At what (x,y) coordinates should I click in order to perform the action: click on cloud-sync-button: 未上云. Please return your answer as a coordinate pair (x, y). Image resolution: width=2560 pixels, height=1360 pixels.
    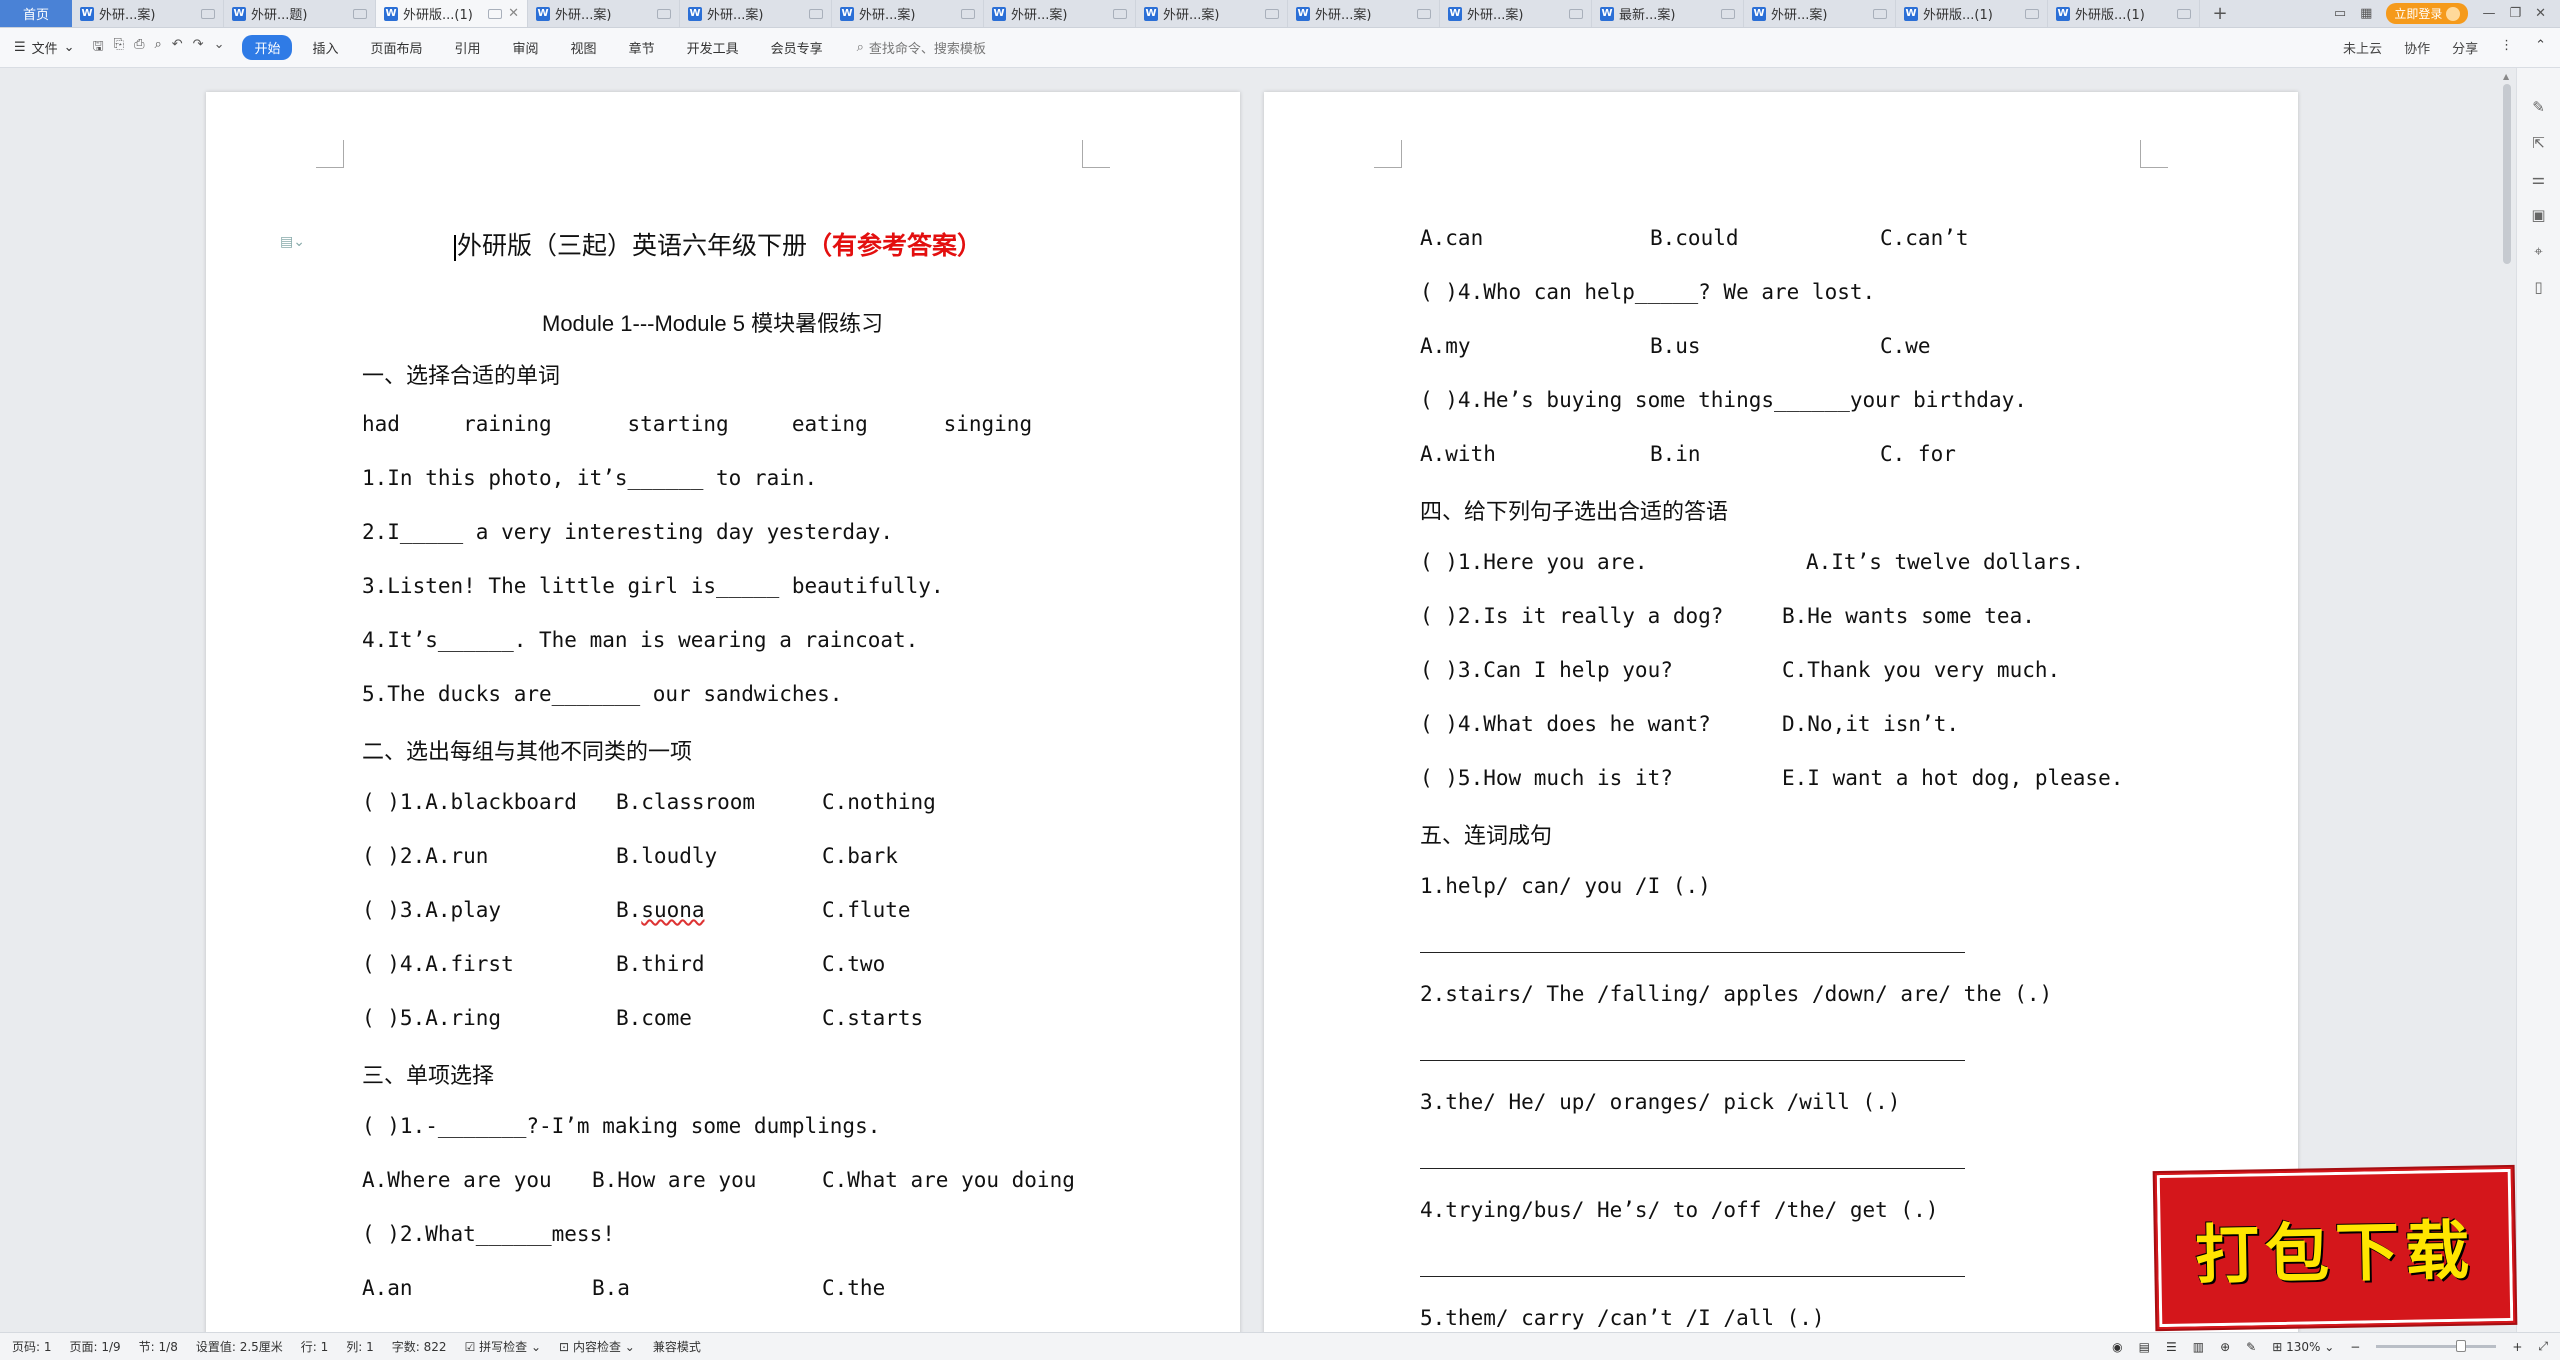
    Looking at the image, I should click on (2362, 47).